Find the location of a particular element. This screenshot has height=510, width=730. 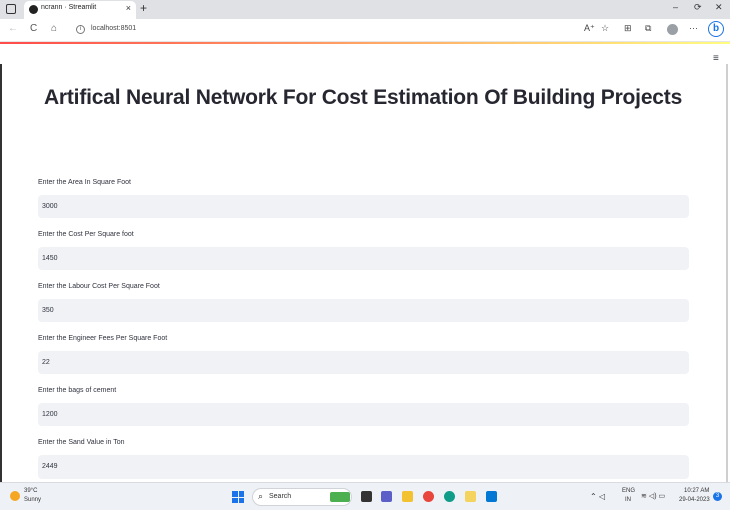

weather-sun-icon is located at coordinates (15, 496).